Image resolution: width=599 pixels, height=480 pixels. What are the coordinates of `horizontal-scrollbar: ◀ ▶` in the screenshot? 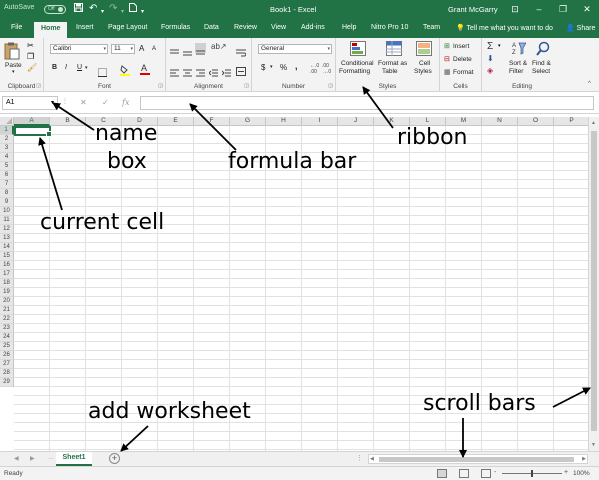 It's located at (478, 459).